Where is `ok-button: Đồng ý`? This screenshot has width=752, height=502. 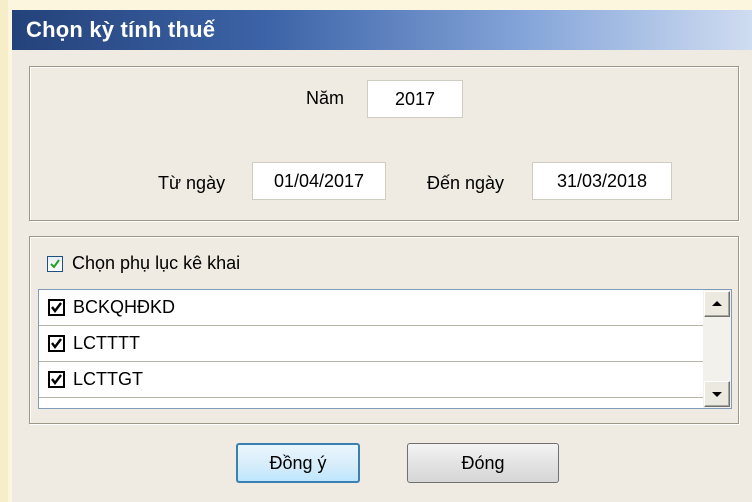
ok-button: Đồng ý is located at coordinates (298, 463).